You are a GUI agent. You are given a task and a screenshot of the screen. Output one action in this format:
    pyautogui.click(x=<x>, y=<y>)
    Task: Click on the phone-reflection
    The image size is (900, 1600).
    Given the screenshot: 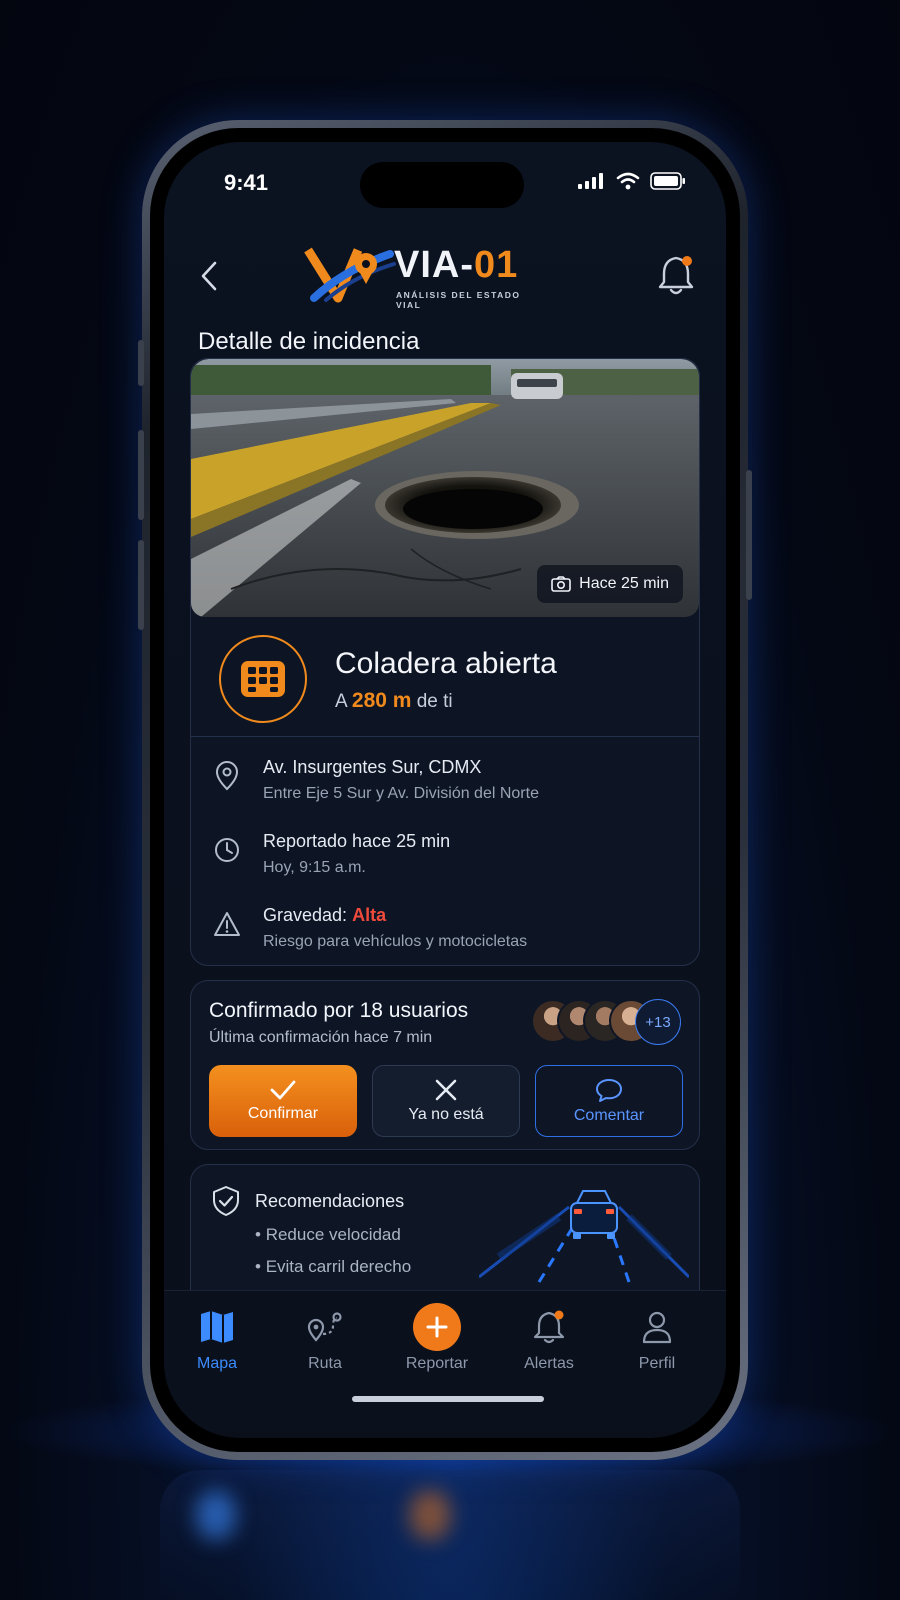 What is the action you would take?
    pyautogui.click(x=450, y=1535)
    